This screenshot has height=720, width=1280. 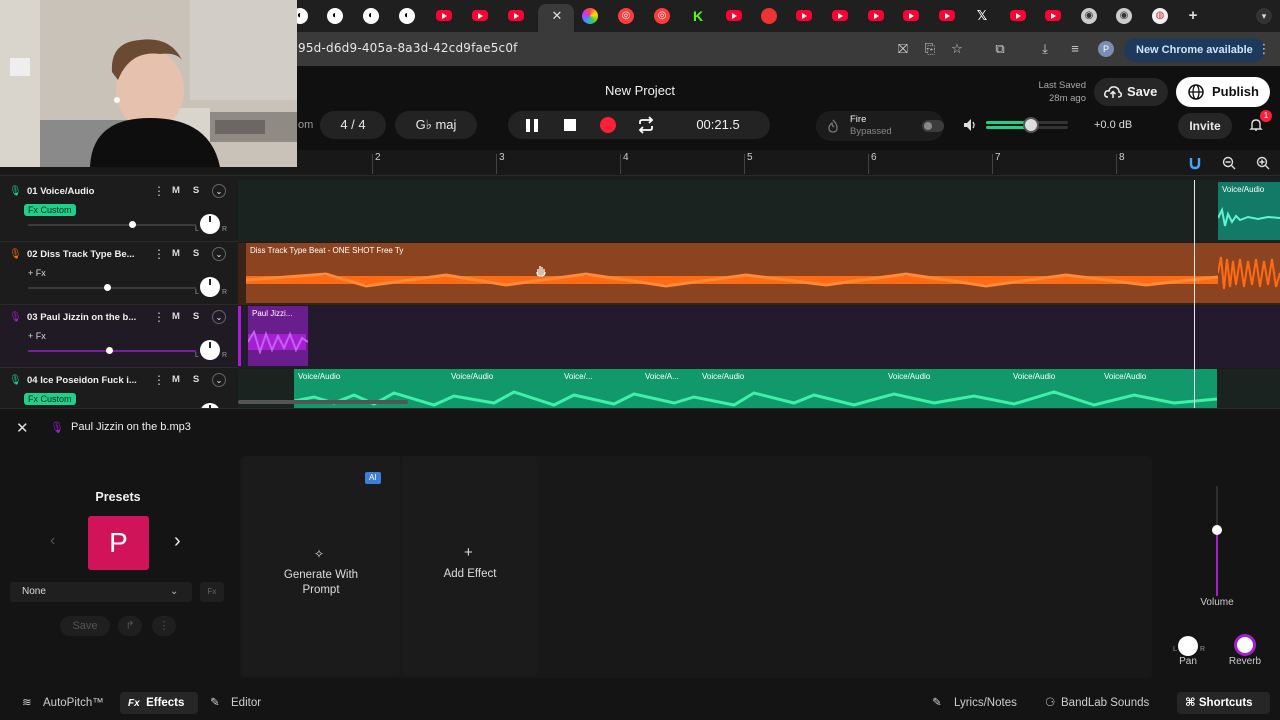 I want to click on new-chrome-available-button: New Chrome available, so click(x=1194, y=50).